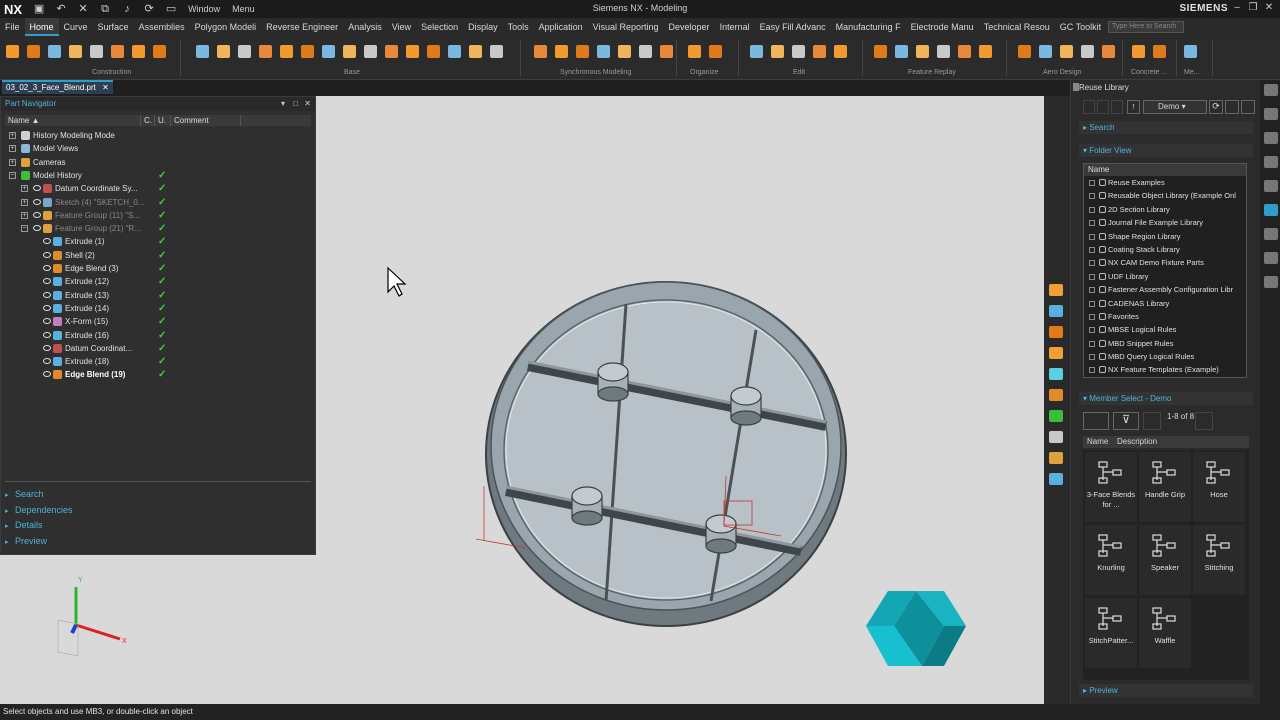 The height and width of the screenshot is (720, 1280). Describe the element at coordinates (127, 9) in the screenshot. I see `mic-icon: ♪` at that location.